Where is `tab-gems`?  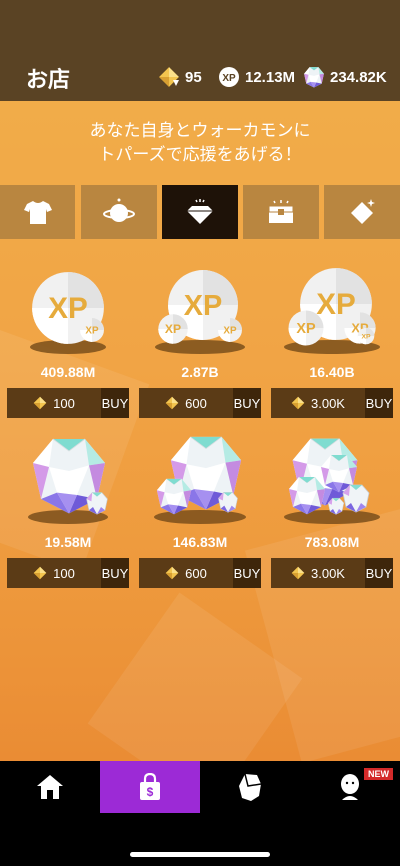 tab-gems is located at coordinates (200, 212).